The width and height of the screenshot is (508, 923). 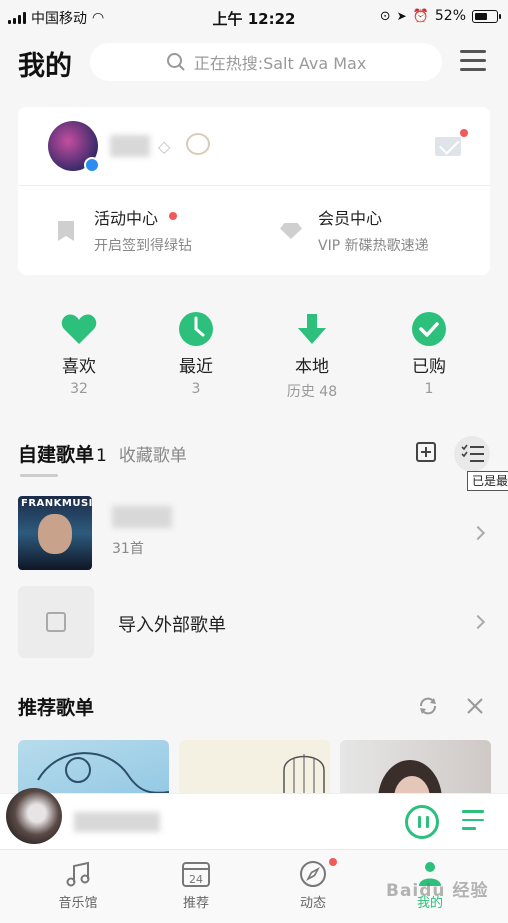 I want to click on checklist-icon, so click(x=472, y=453).